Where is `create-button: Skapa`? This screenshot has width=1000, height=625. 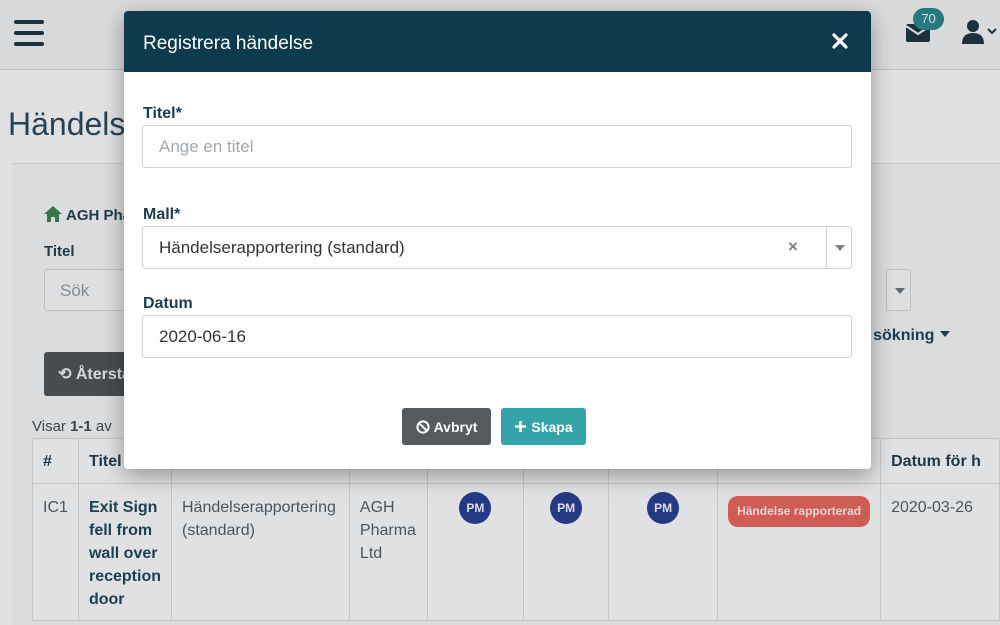 create-button: Skapa is located at coordinates (543, 426).